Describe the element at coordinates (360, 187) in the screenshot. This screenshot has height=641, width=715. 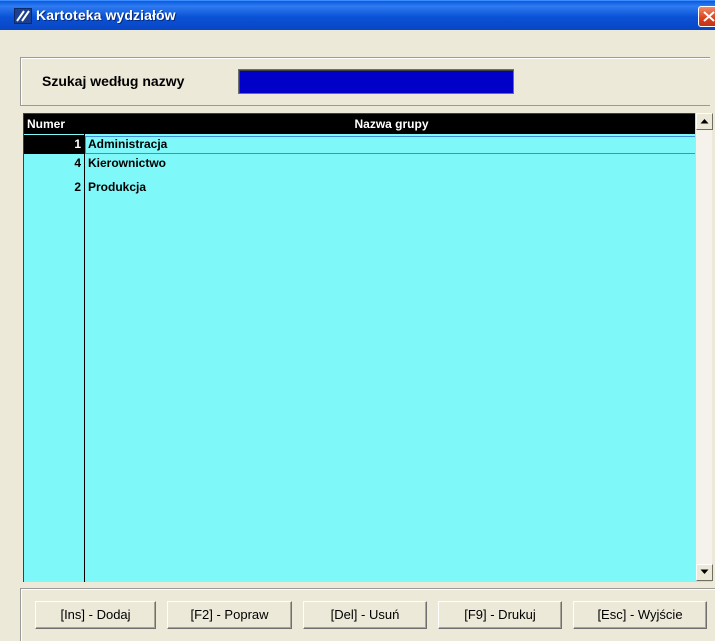
I see `table-row: 2 Produkcja` at that location.